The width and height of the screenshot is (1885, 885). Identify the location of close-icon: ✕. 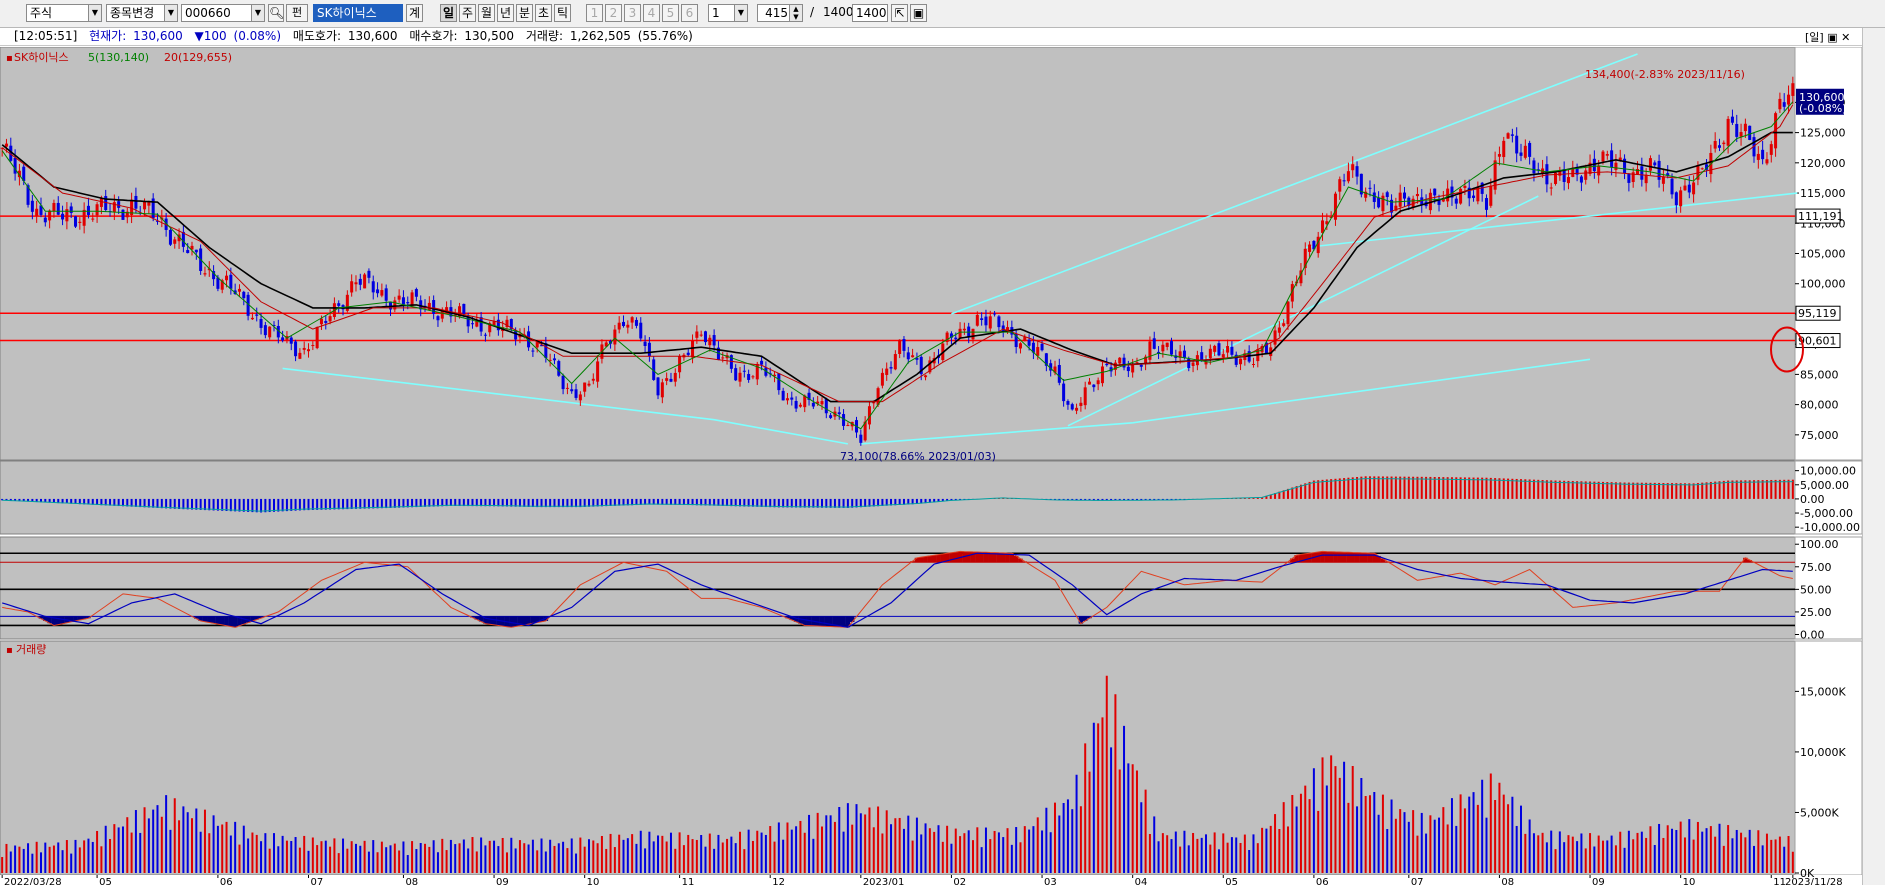
(1845, 37).